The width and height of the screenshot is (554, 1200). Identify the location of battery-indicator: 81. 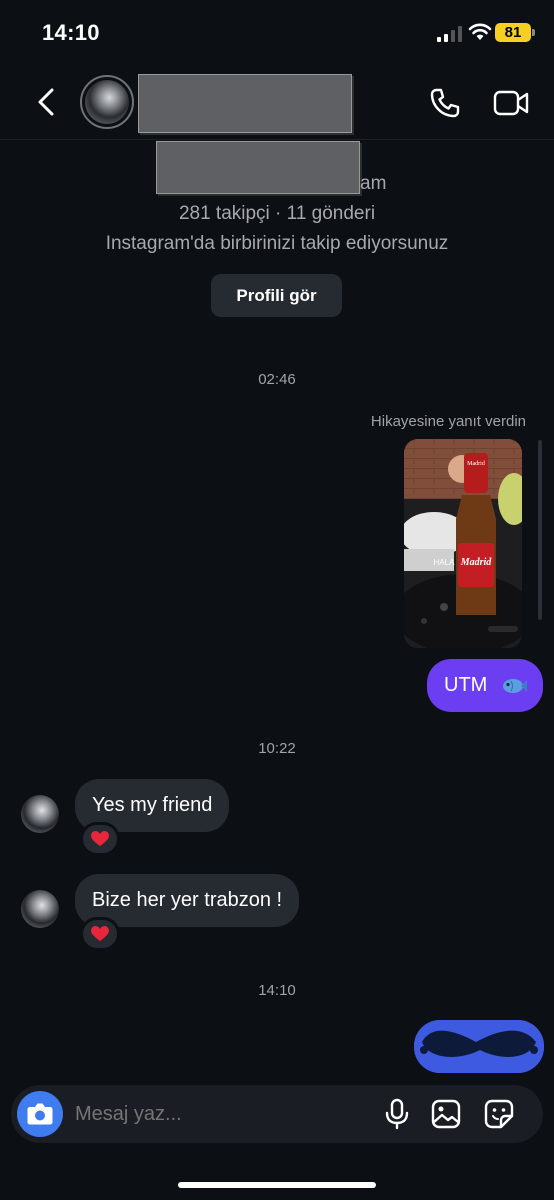
(513, 32).